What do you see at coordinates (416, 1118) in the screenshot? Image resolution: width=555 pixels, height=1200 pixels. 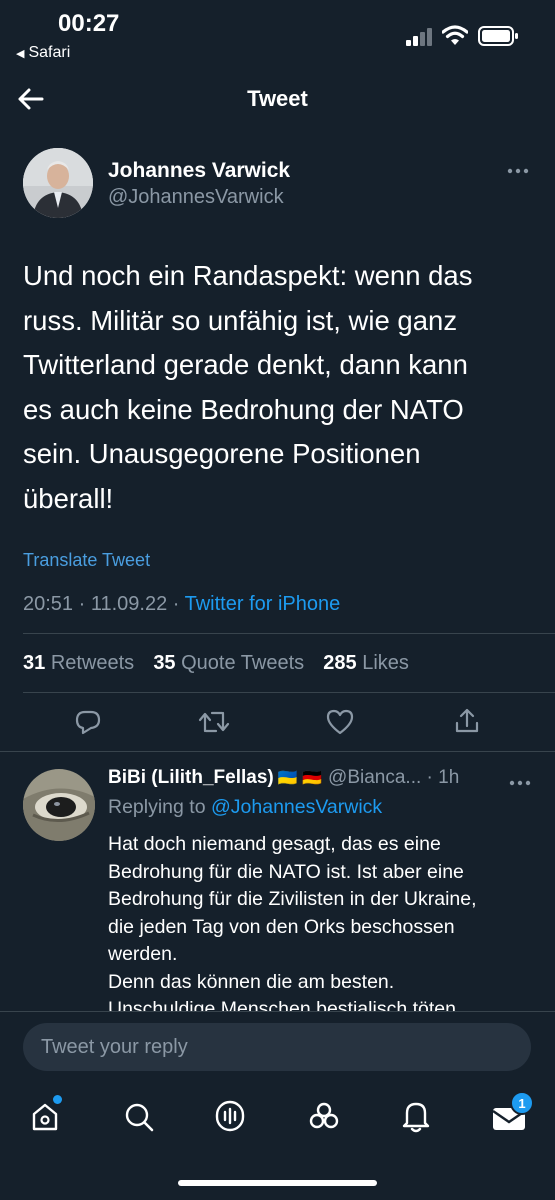 I see `tab-notifications` at bounding box center [416, 1118].